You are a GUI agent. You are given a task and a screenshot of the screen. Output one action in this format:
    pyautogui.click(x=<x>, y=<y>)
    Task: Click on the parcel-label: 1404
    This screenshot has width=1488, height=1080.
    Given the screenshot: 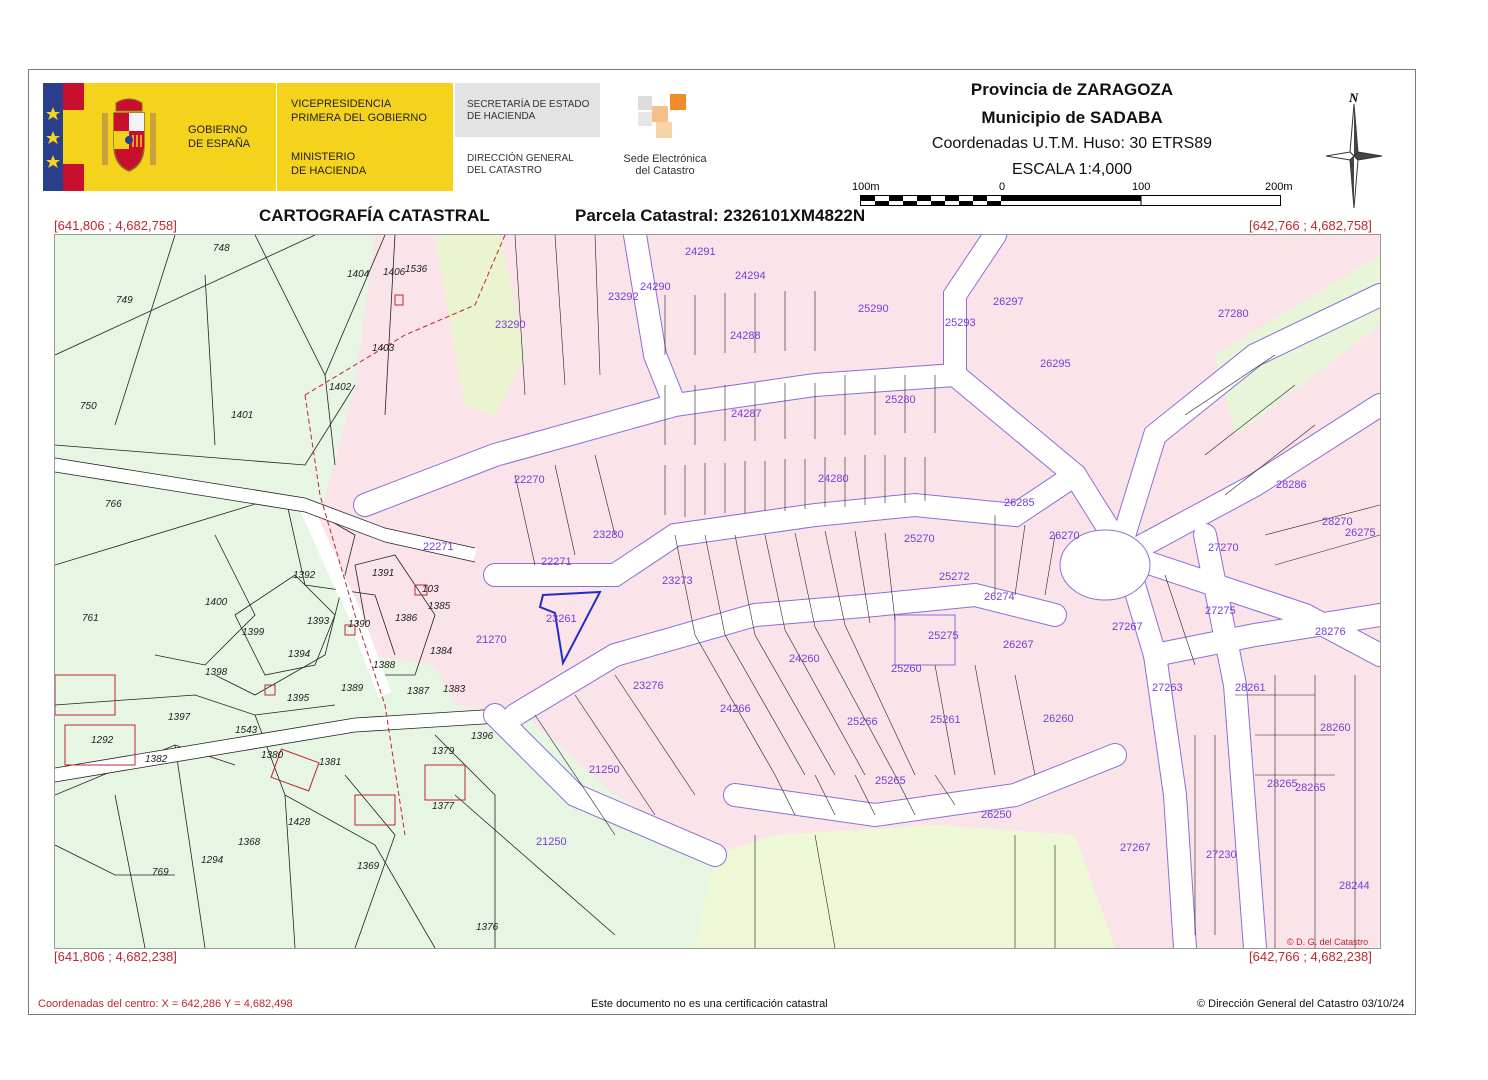 What is the action you would take?
    pyautogui.click(x=358, y=274)
    